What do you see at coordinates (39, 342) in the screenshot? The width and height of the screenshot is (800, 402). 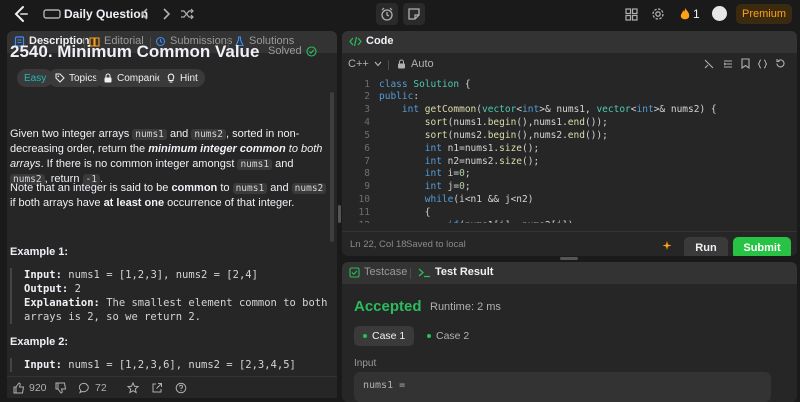 I see `example-2-title: Example 2:` at bounding box center [39, 342].